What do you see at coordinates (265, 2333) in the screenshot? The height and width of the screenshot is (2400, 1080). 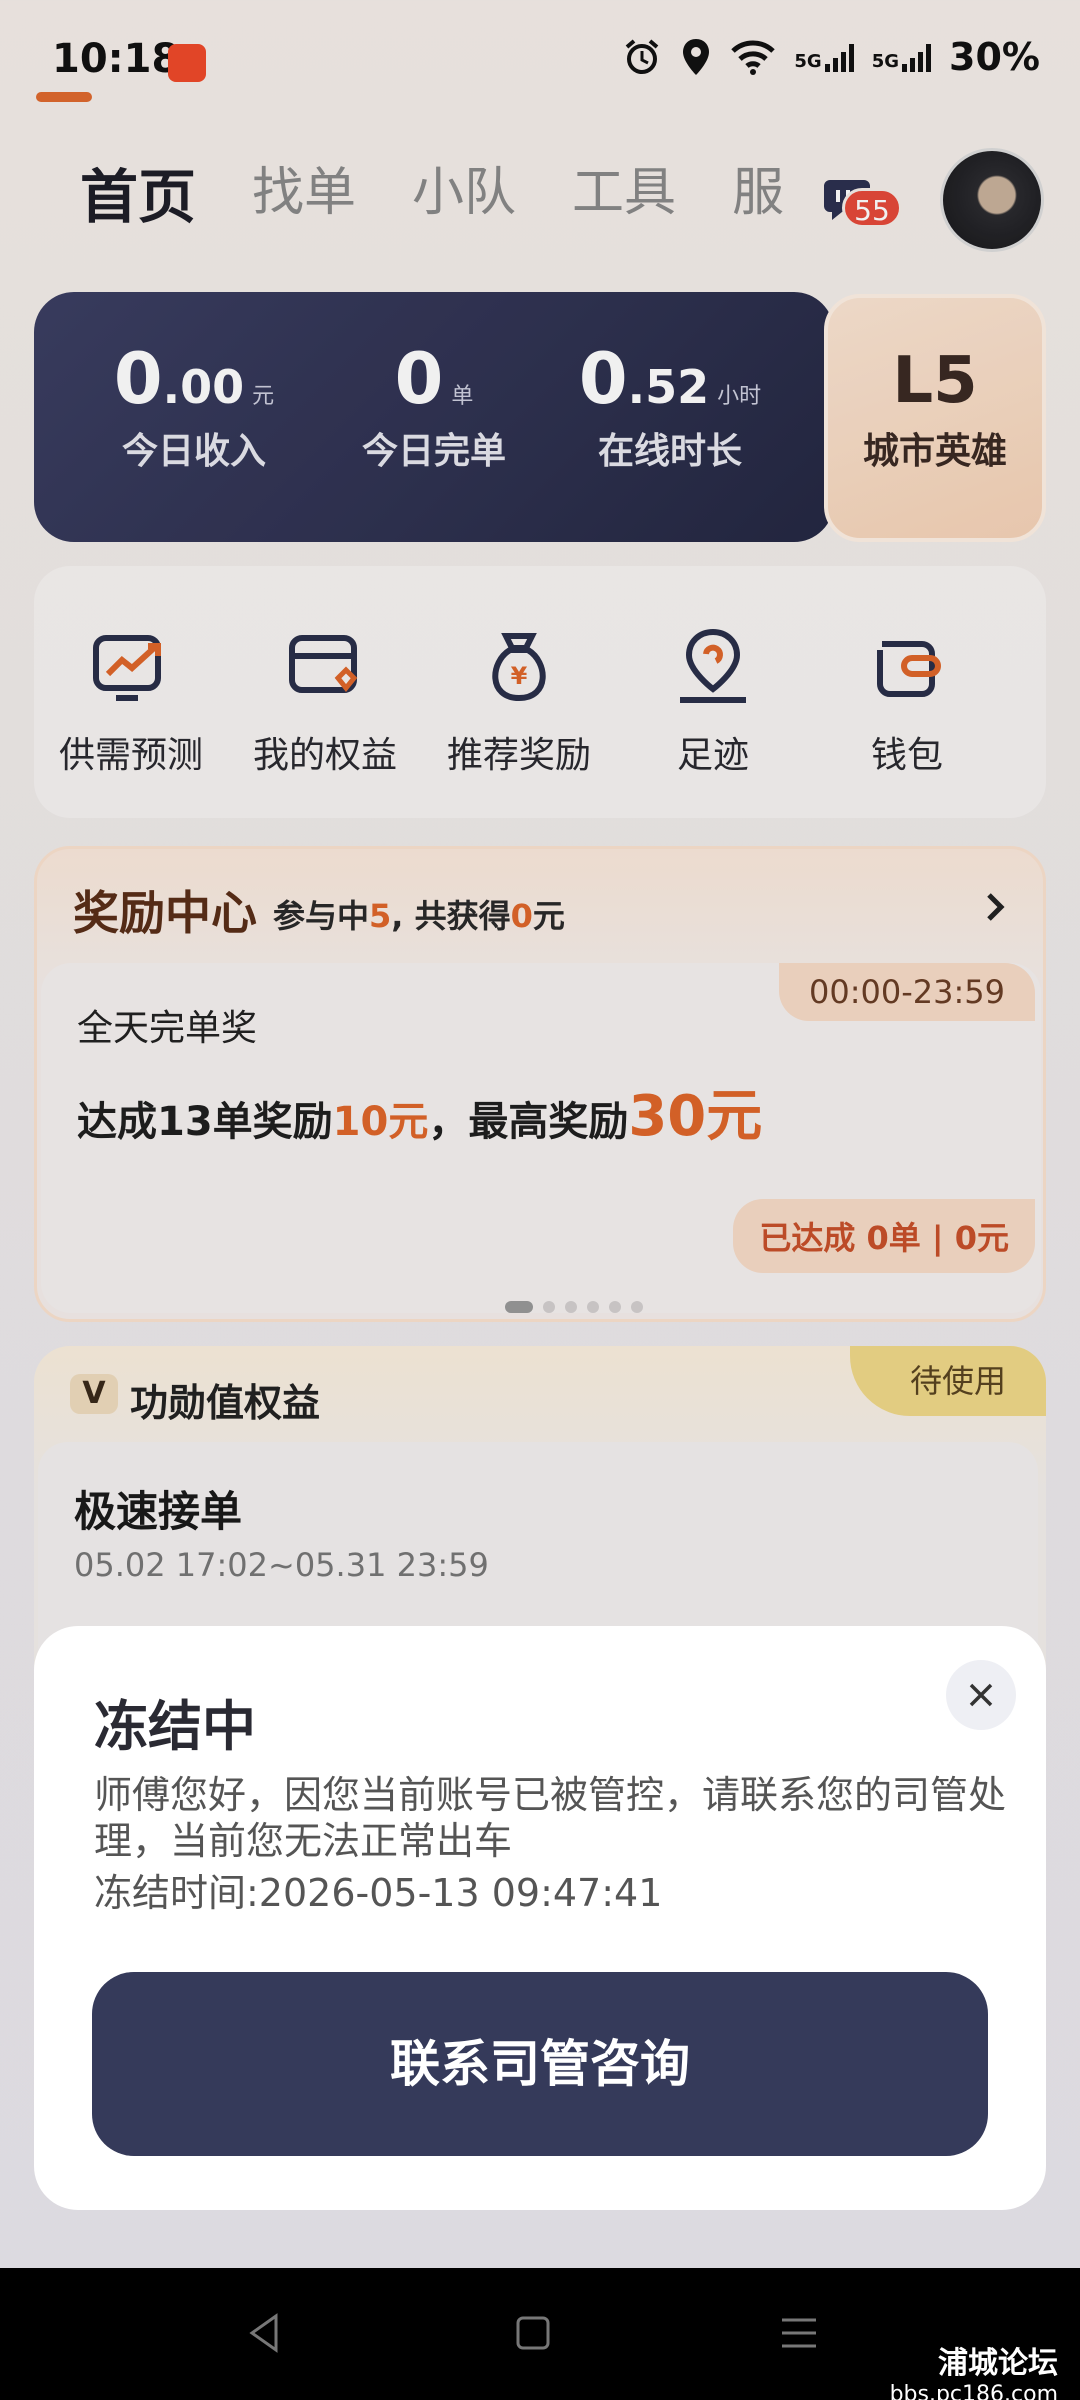 I see `back-icon` at bounding box center [265, 2333].